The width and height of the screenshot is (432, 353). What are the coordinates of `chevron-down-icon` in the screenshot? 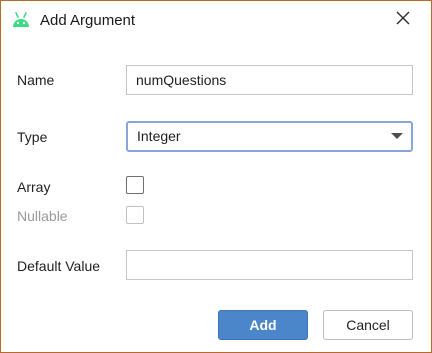 It's located at (397, 136).